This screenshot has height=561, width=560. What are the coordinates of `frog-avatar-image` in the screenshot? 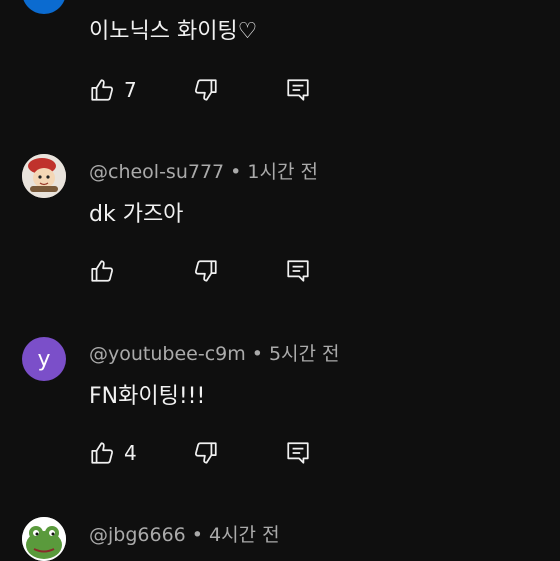 It's located at (44, 539).